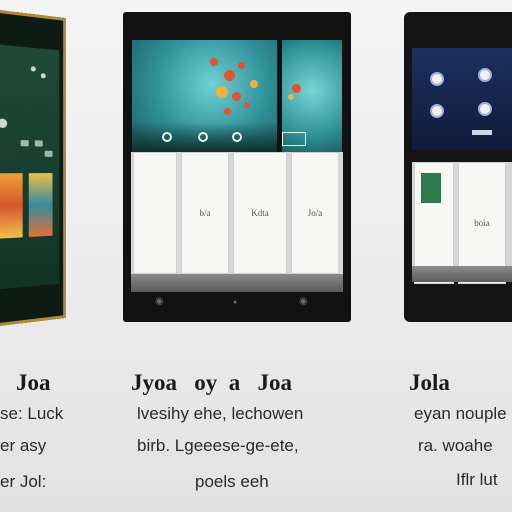  Describe the element at coordinates (482, 132) in the screenshot. I see `app-label-bar` at that location.